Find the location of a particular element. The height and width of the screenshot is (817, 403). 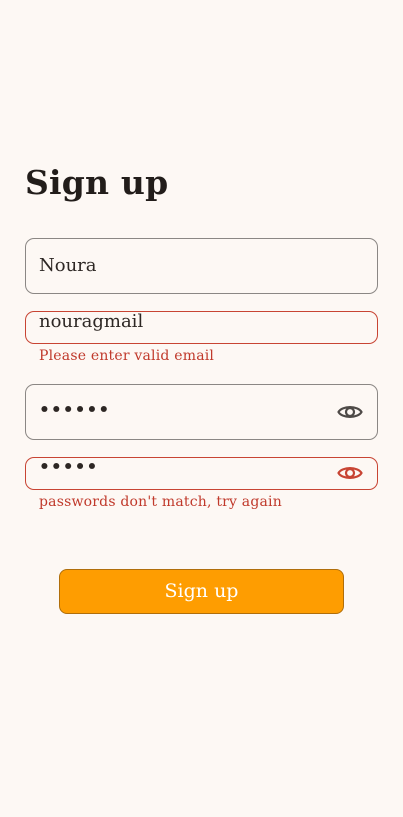

sign-up-button: Sign up is located at coordinates (201, 591).